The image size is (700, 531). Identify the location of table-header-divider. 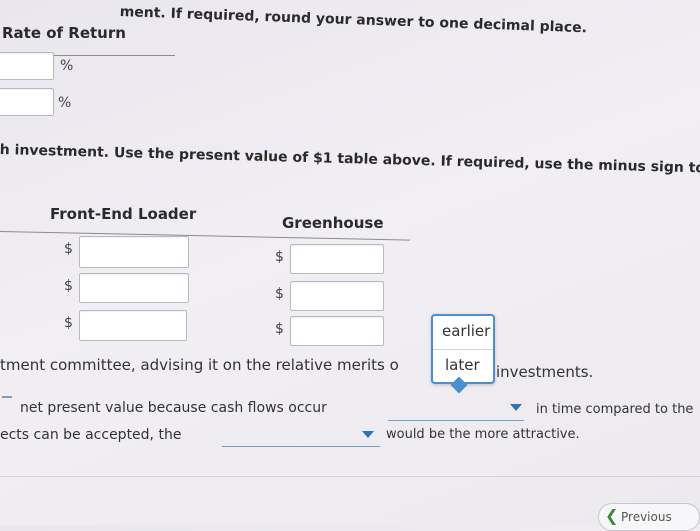
(205, 236).